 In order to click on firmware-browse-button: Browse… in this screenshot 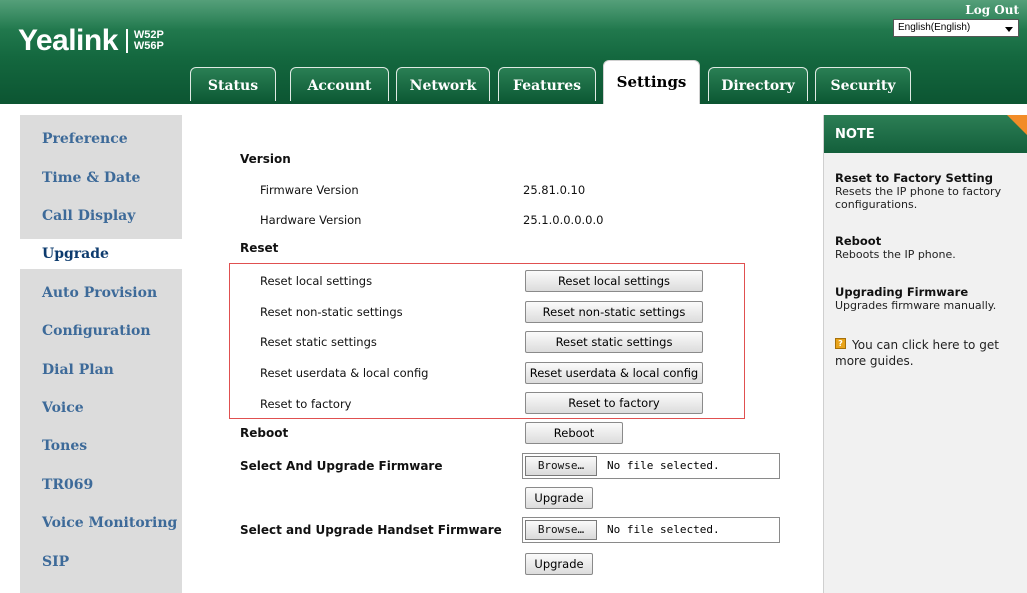, I will do `click(561, 466)`.